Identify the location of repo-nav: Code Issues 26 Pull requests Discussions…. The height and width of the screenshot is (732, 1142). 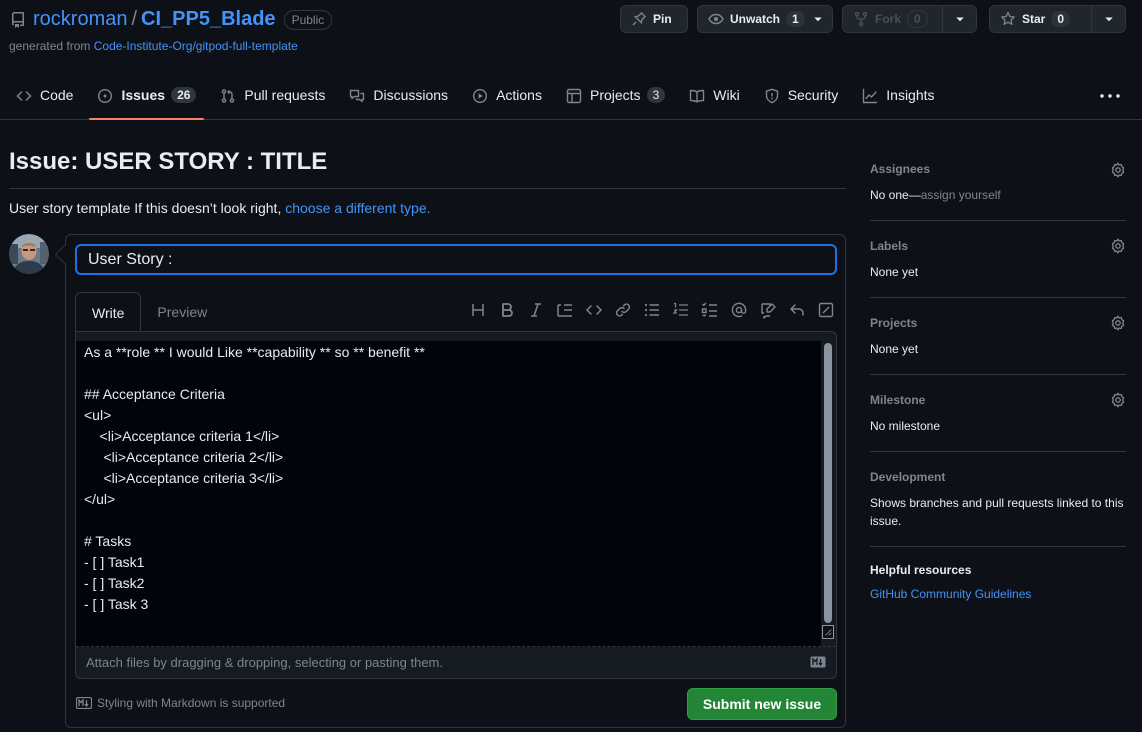
(487, 99).